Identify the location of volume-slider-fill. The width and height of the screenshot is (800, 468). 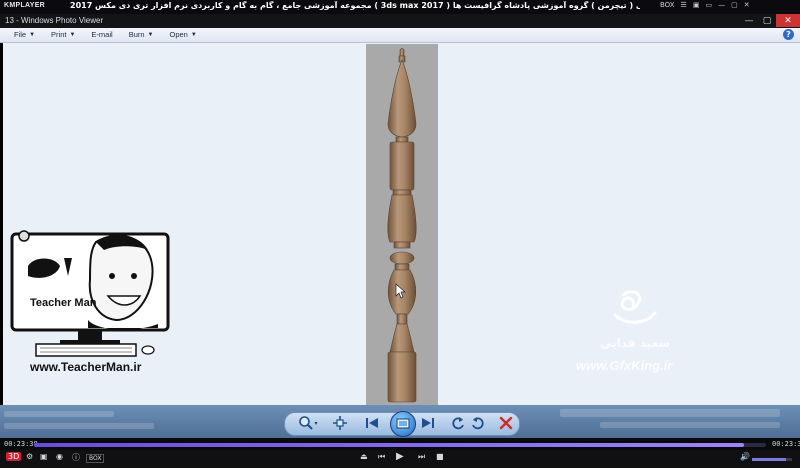
(769, 459).